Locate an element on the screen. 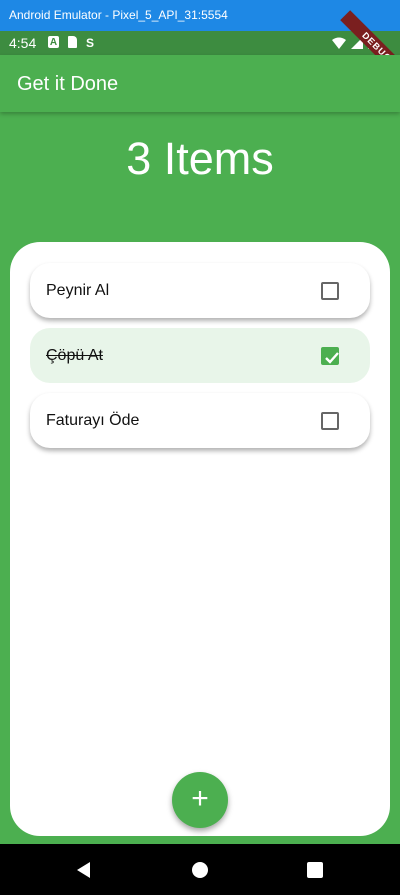  status-bar: 4:54 A S is located at coordinates (200, 43).